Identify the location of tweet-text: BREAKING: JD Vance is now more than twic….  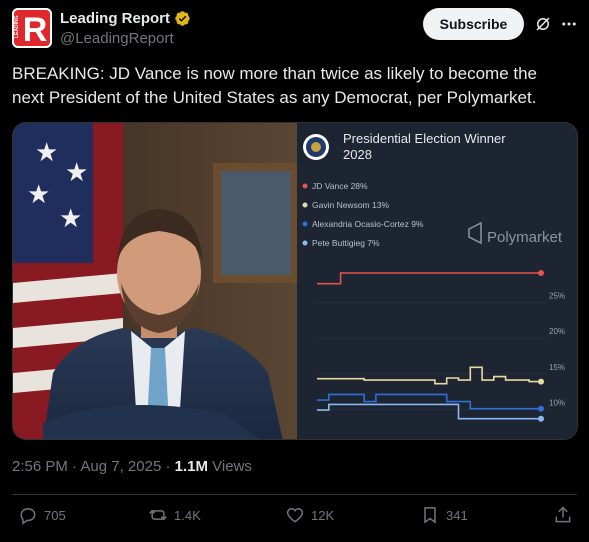
(275, 85).